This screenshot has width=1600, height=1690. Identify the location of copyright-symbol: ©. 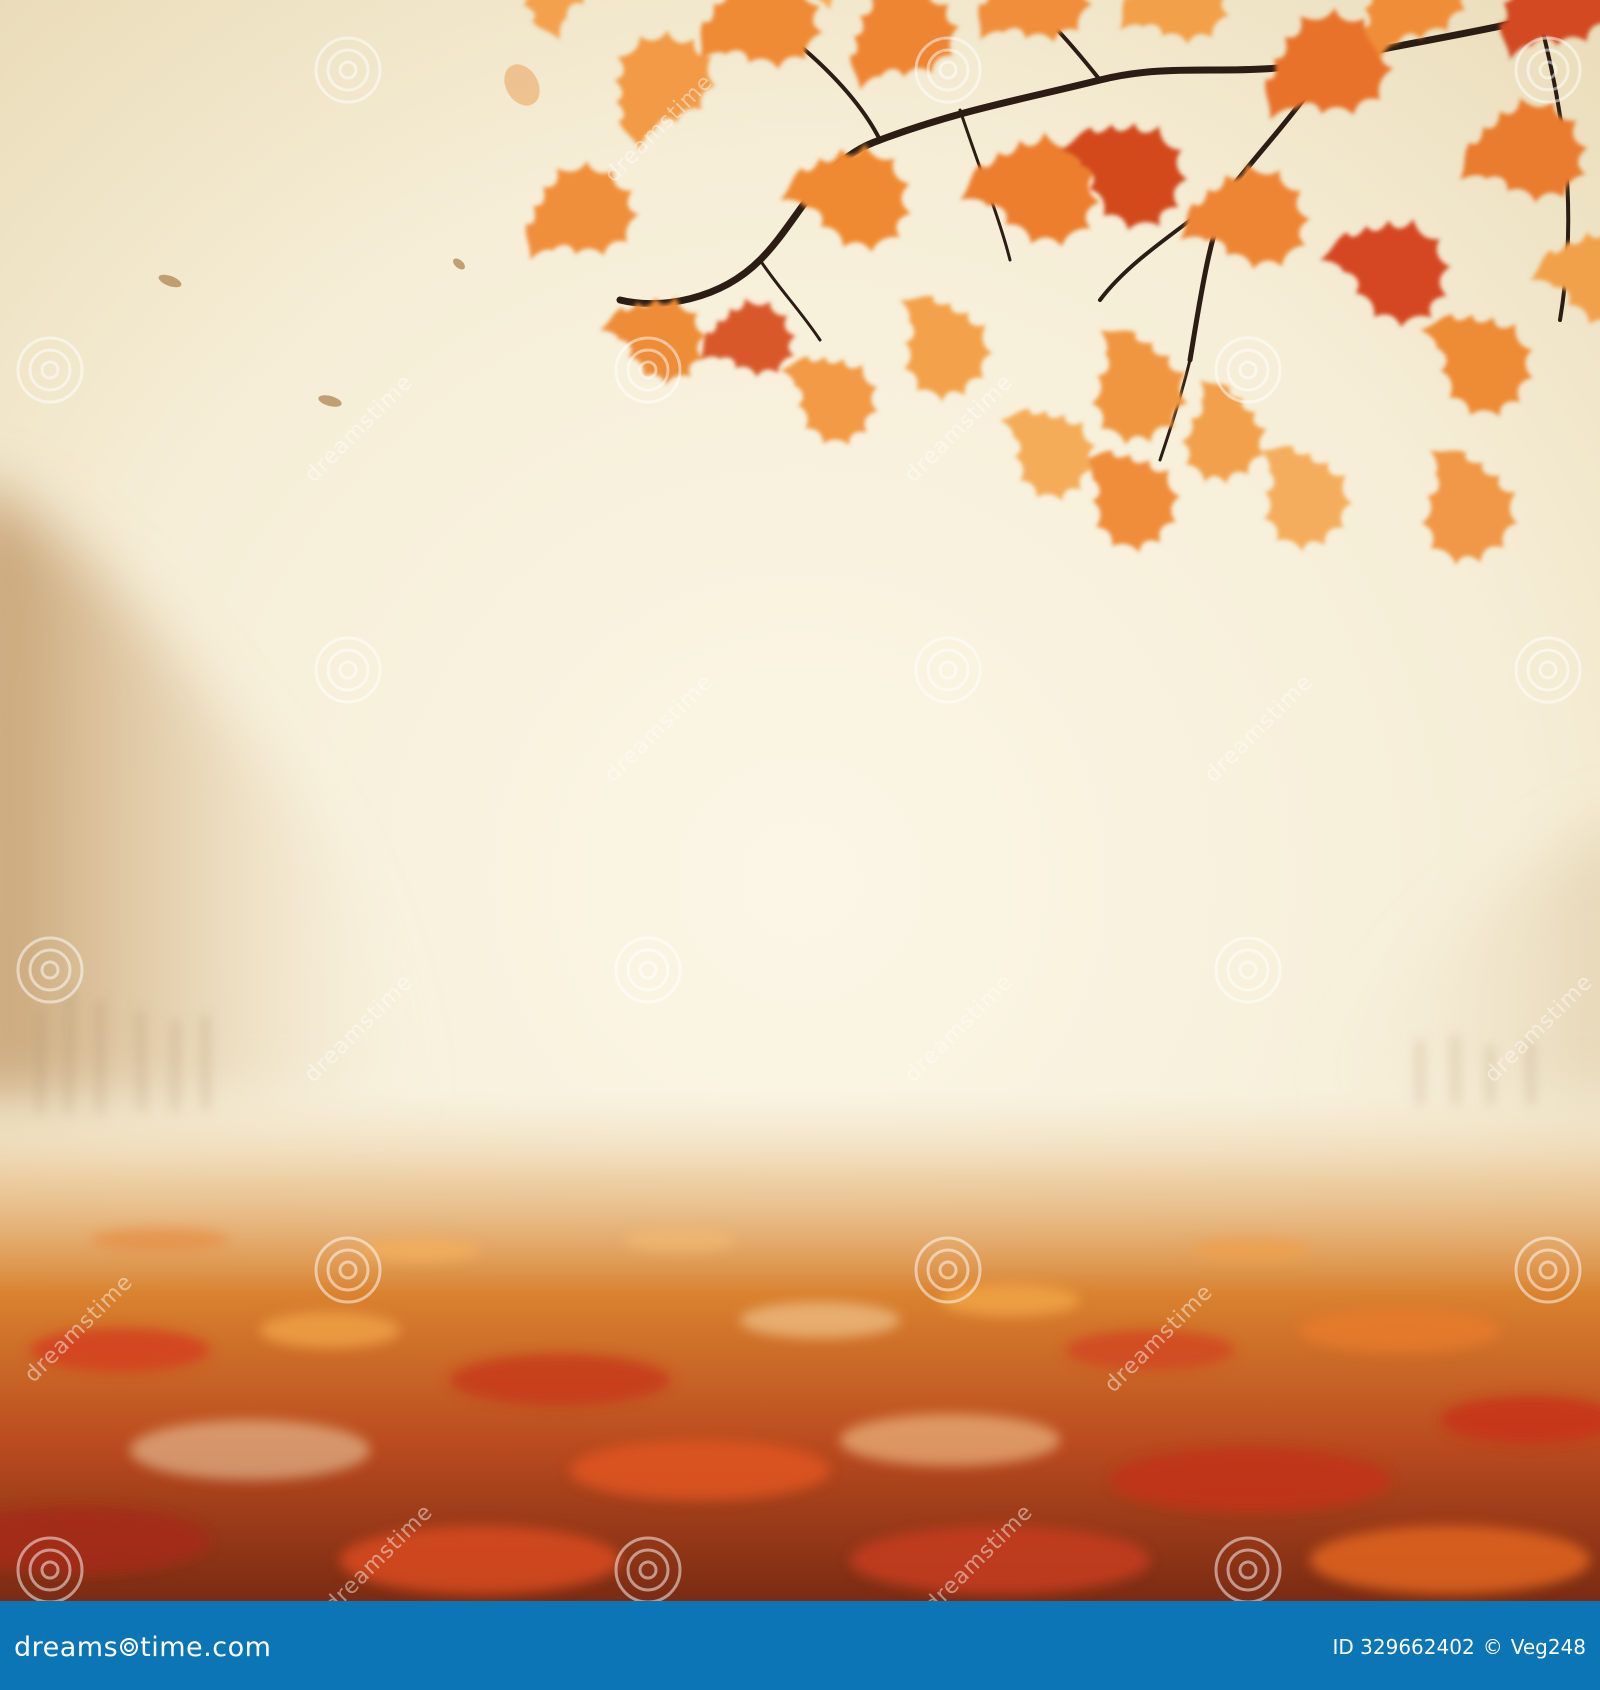
(1492, 1647).